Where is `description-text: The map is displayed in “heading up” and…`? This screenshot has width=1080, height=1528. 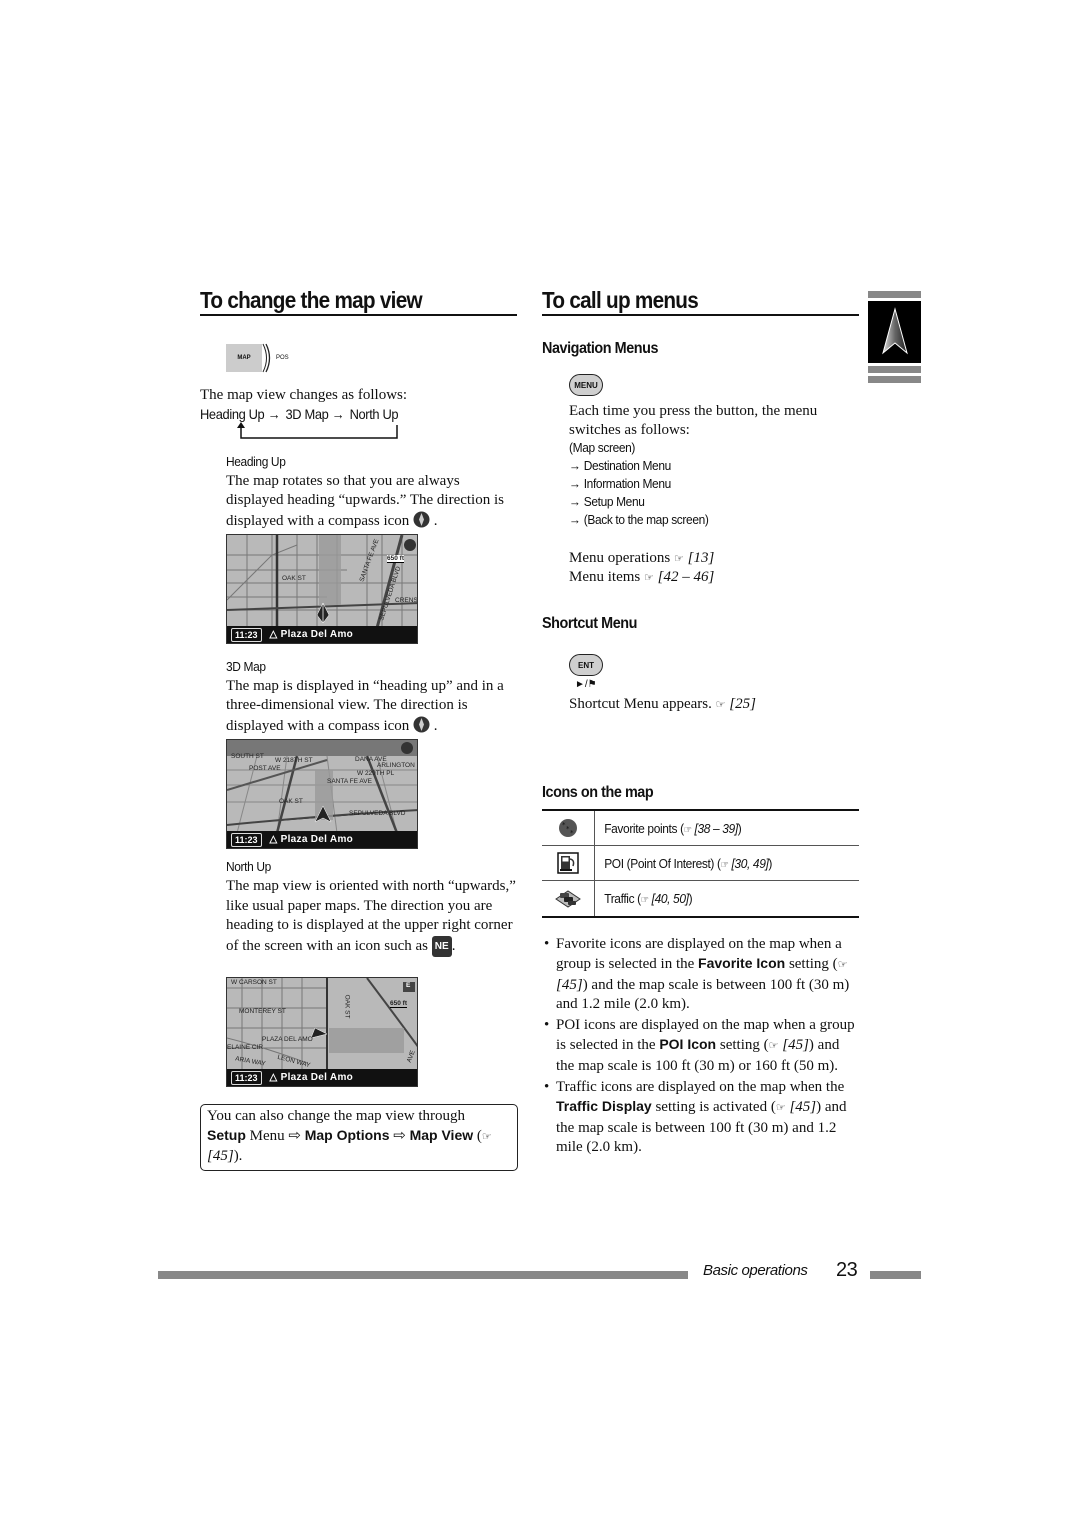
description-text: The map is displayed in “heading up” and… is located at coordinates (365, 706).